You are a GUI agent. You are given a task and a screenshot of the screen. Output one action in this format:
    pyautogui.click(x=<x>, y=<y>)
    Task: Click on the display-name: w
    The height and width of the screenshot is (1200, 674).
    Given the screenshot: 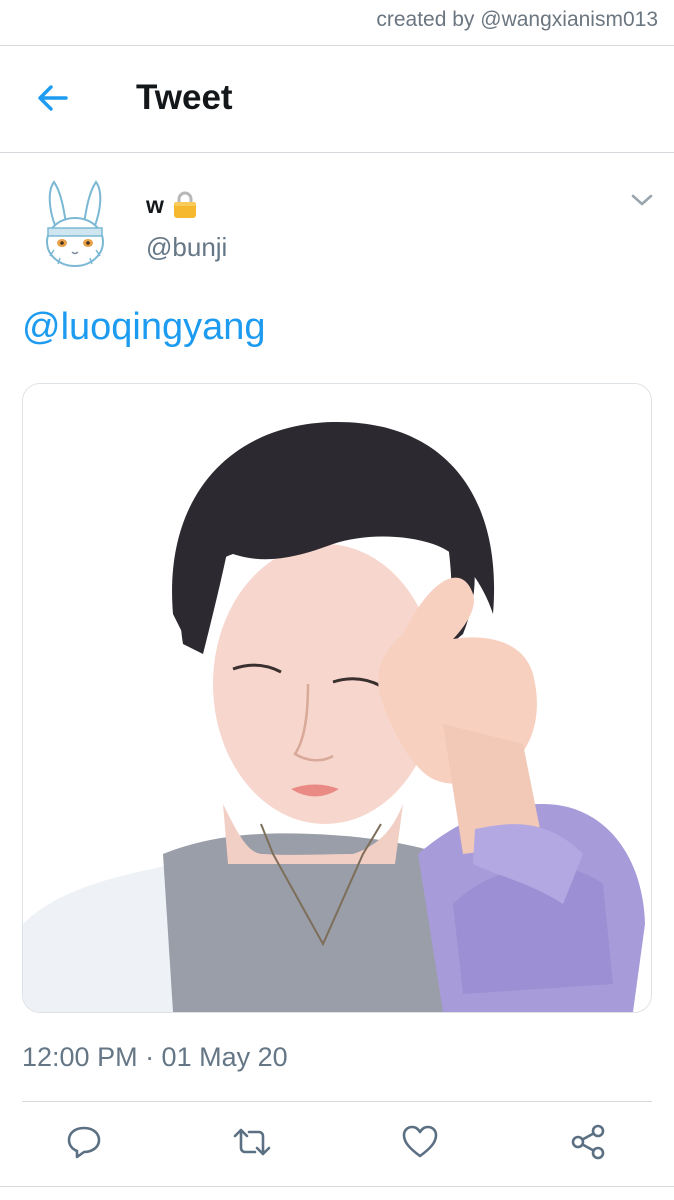 What is the action you would take?
    pyautogui.click(x=172, y=205)
    